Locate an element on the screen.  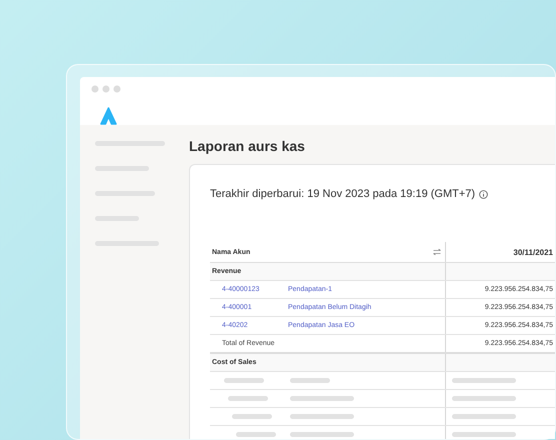
swap-icon is located at coordinates (437, 252).